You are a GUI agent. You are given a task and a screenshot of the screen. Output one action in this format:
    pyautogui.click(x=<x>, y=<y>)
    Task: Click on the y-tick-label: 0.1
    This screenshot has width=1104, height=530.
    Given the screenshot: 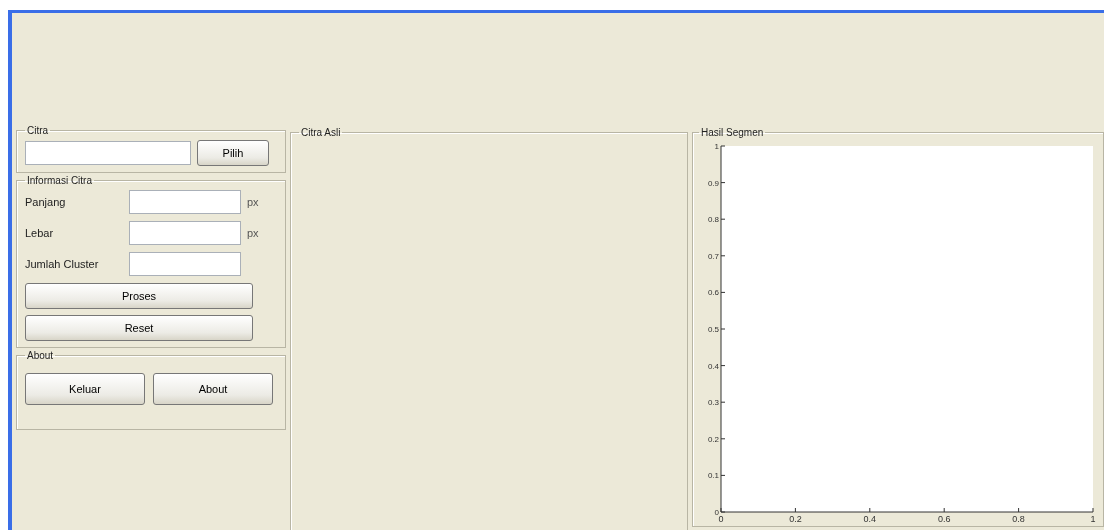 What is the action you would take?
    pyautogui.click(x=713, y=476)
    